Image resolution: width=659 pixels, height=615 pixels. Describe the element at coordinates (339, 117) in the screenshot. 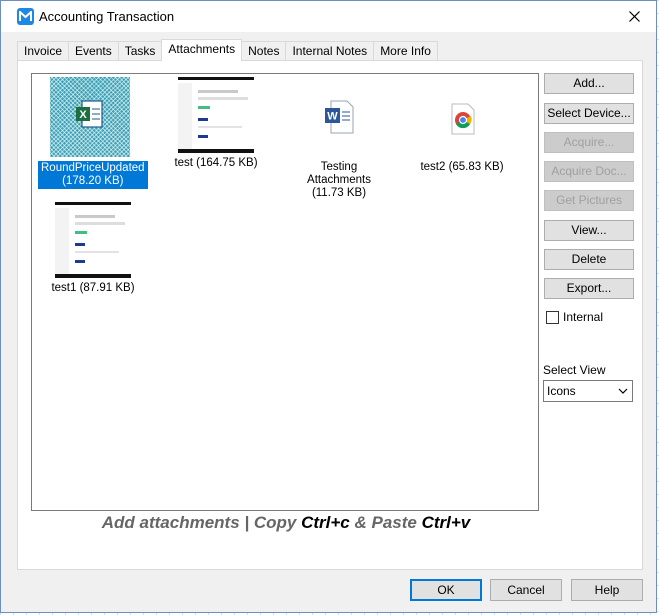

I see `word-file-icon: W` at that location.